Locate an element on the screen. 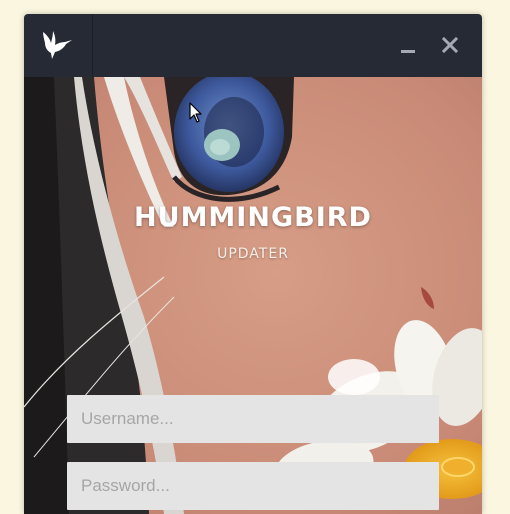 The height and width of the screenshot is (514, 510). username-input is located at coordinates (253, 419).